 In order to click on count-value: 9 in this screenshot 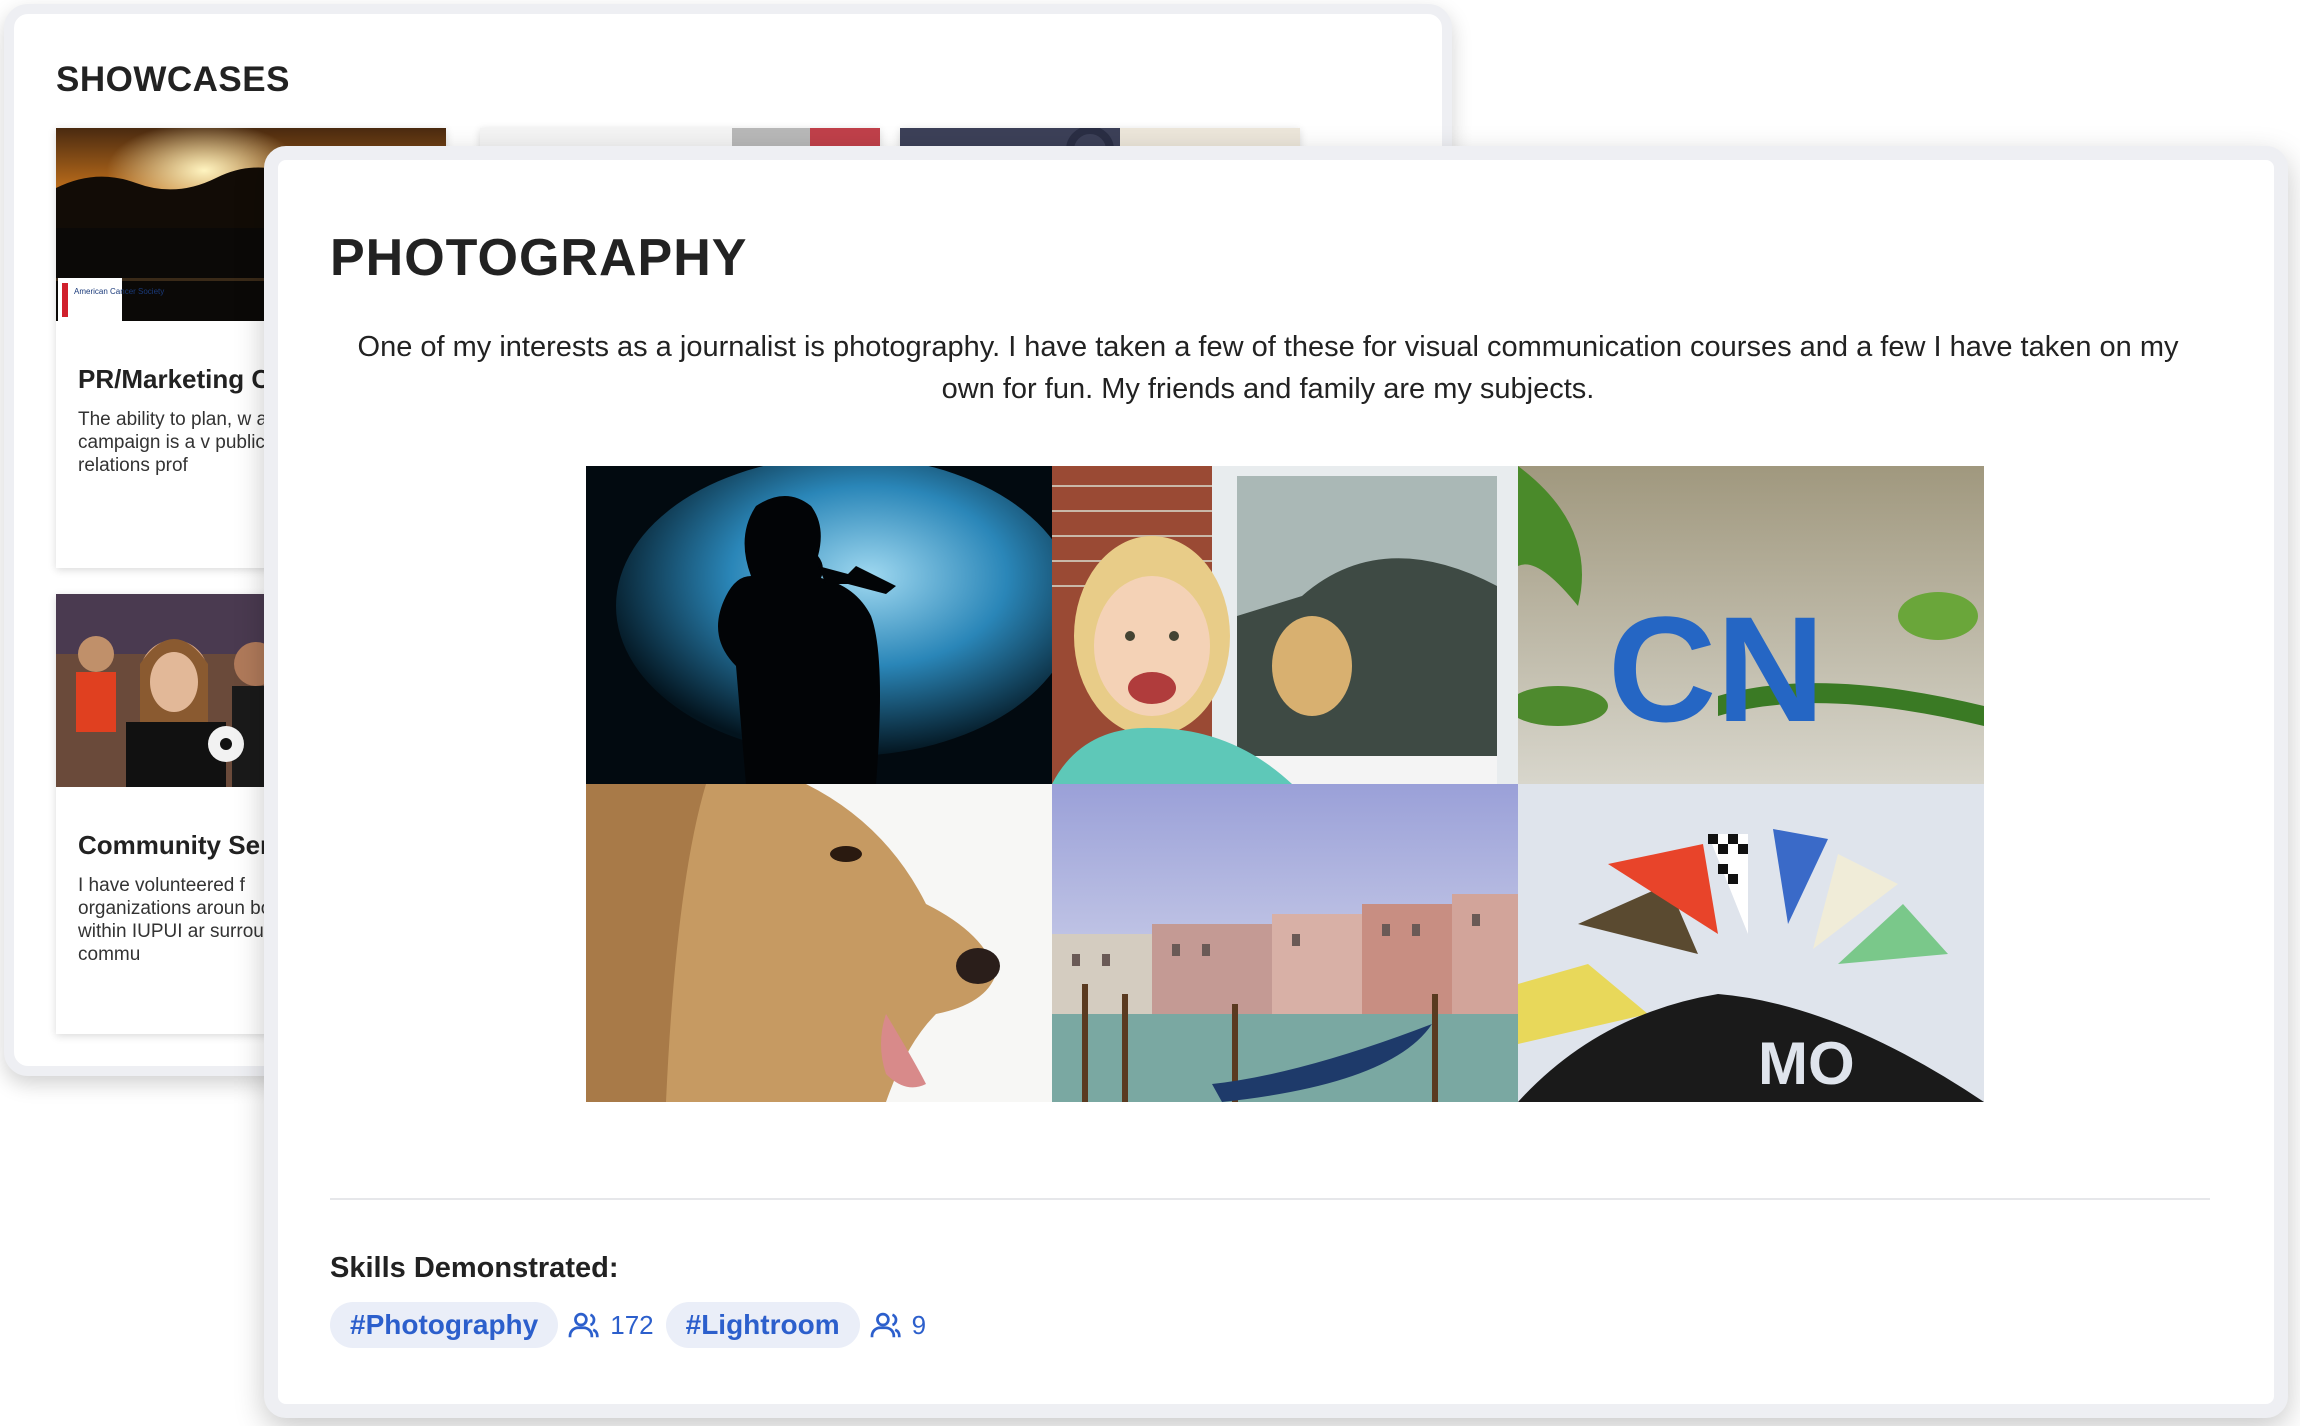, I will do `click(919, 1324)`.